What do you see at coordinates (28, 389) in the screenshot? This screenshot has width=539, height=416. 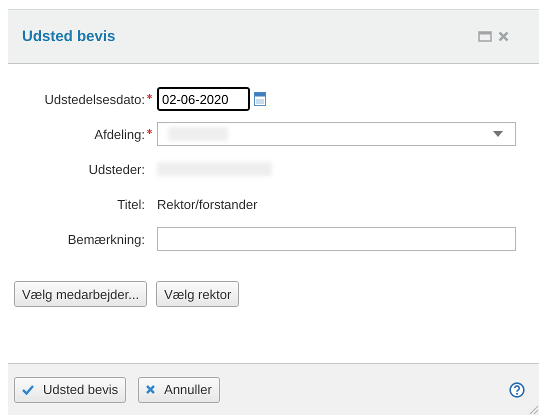 I see `checkmark-icon` at bounding box center [28, 389].